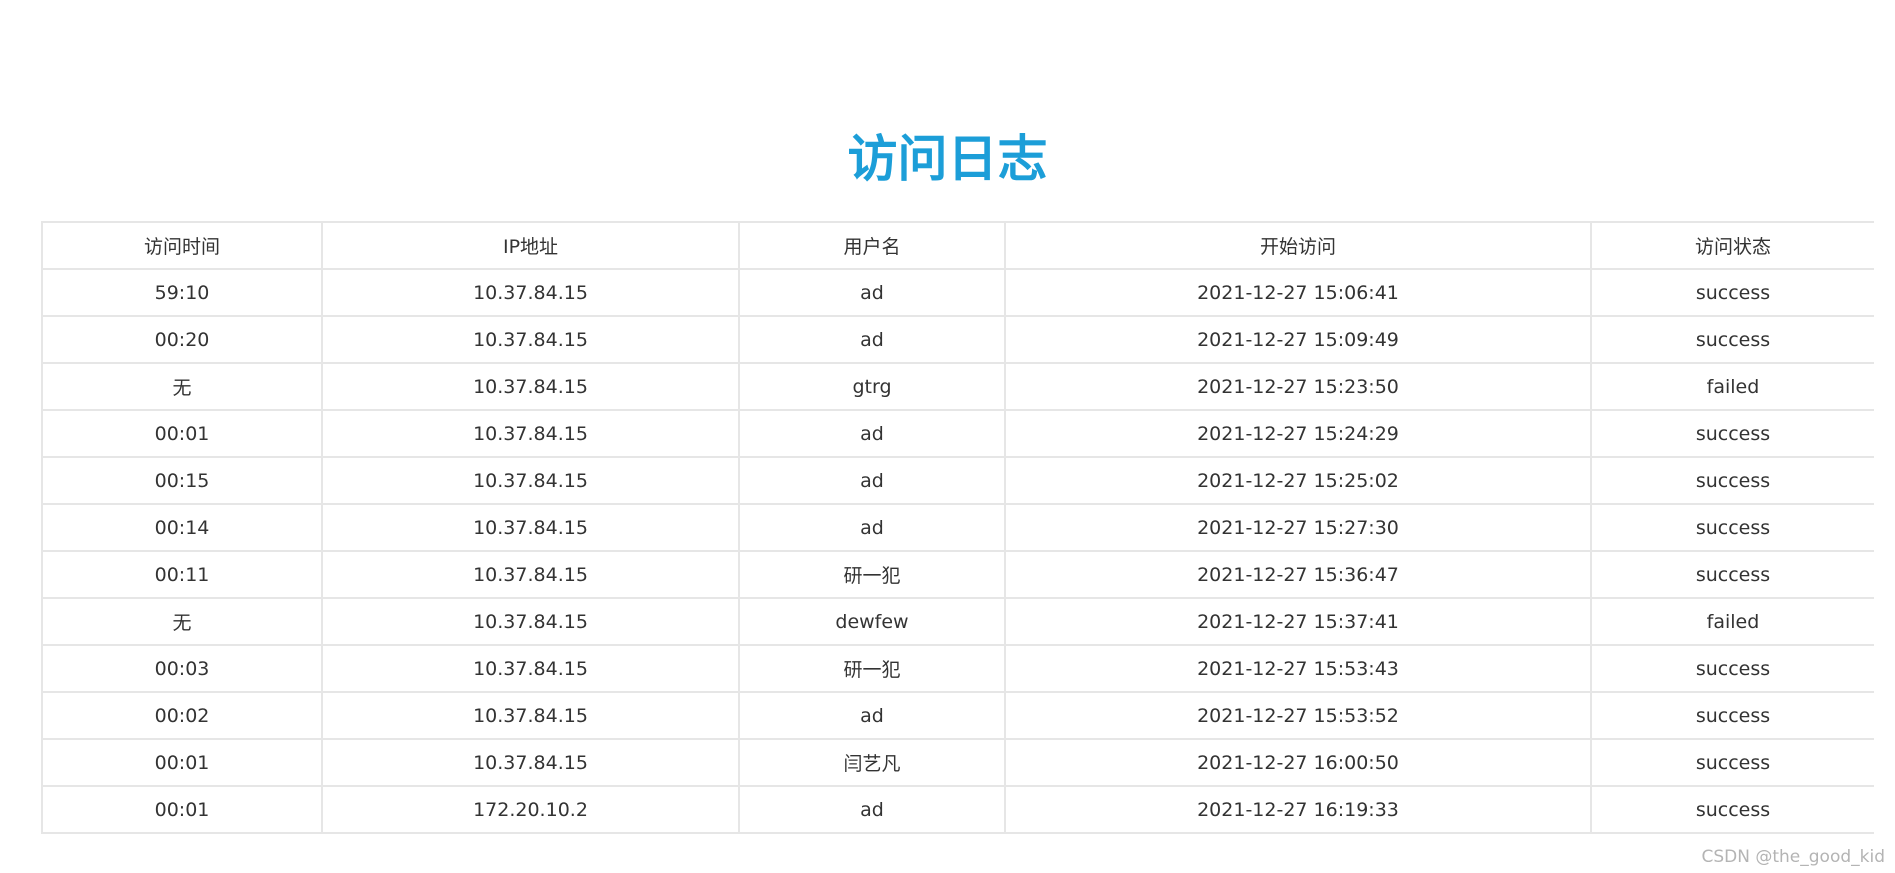 This screenshot has height=873, width=1895. Describe the element at coordinates (1298, 433) in the screenshot. I see `cell-start-access: 2021-12-27 15:24:29` at that location.